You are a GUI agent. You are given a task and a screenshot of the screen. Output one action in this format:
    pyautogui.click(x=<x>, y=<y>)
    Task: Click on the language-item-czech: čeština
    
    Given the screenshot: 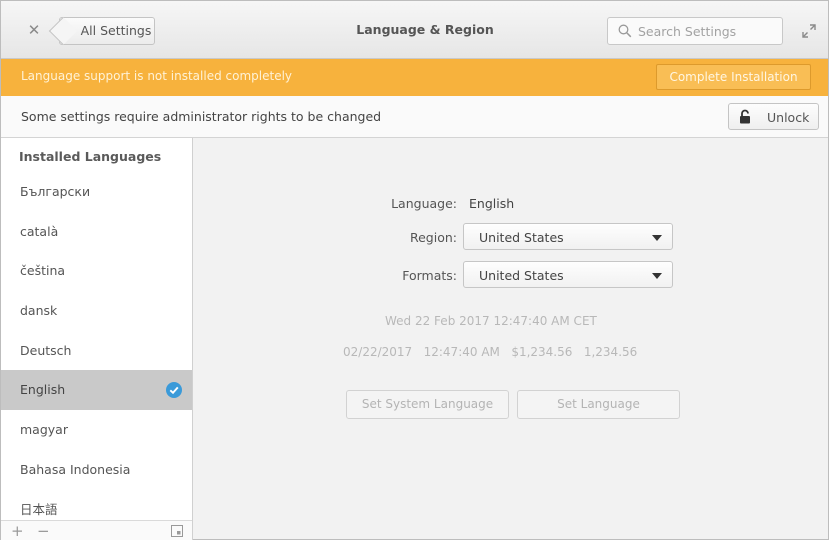 What is the action you would take?
    pyautogui.click(x=96, y=271)
    